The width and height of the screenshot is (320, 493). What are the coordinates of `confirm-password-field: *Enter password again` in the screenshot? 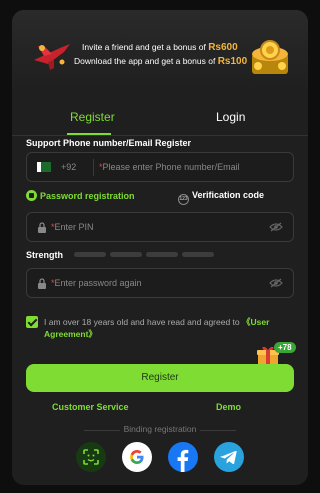 It's located at (160, 283).